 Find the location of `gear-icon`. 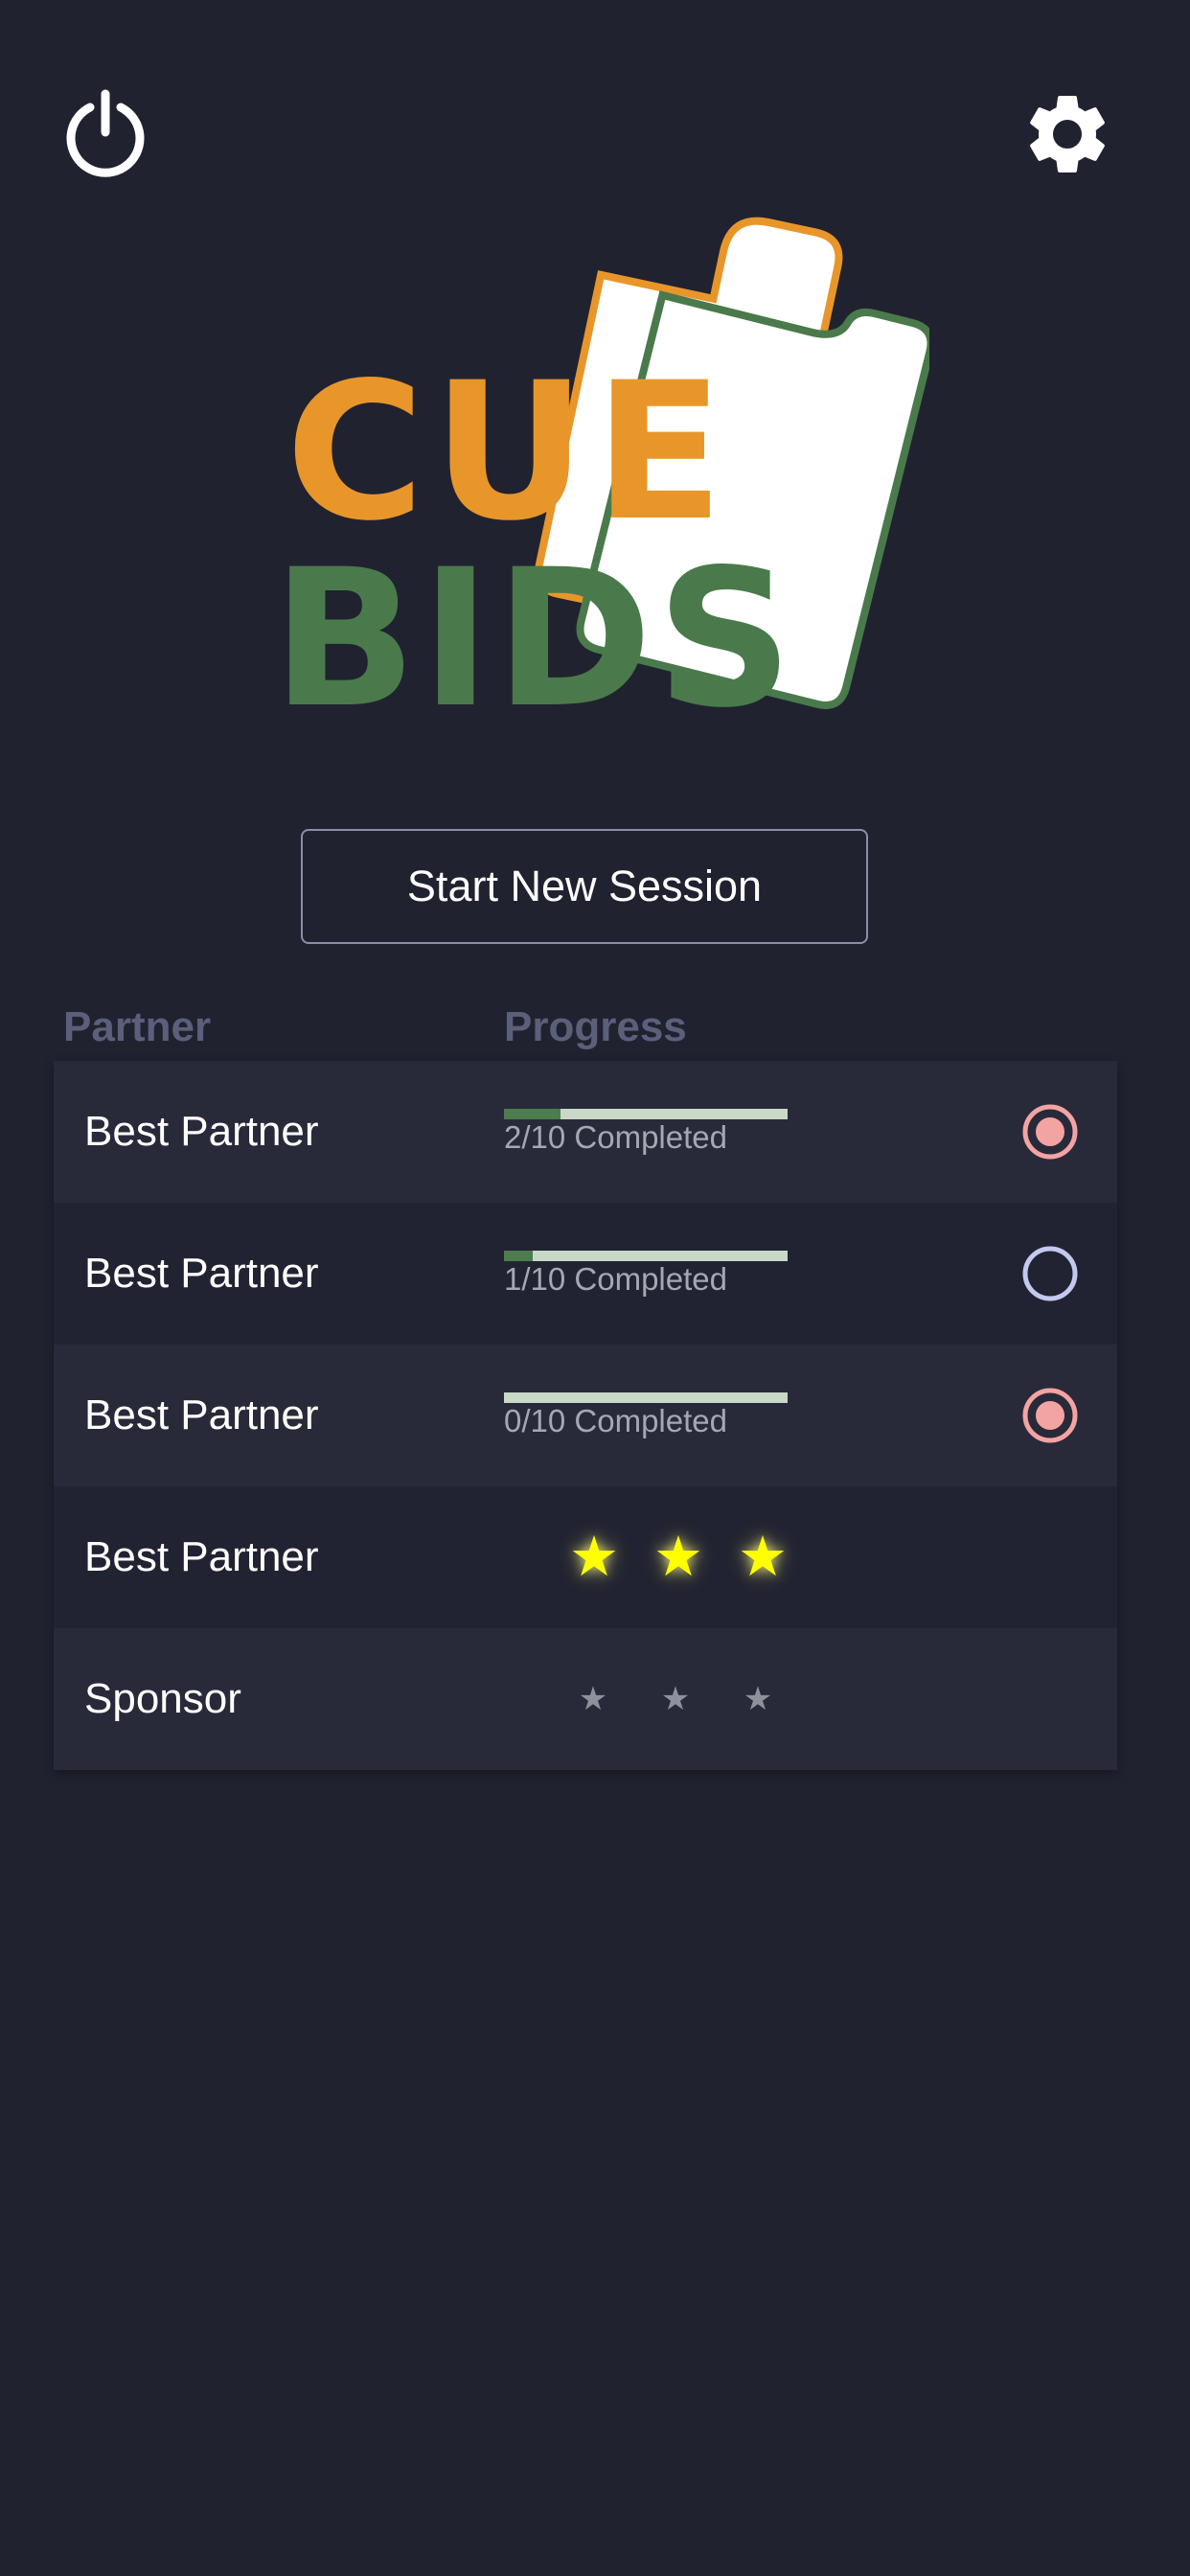

gear-icon is located at coordinates (1068, 133).